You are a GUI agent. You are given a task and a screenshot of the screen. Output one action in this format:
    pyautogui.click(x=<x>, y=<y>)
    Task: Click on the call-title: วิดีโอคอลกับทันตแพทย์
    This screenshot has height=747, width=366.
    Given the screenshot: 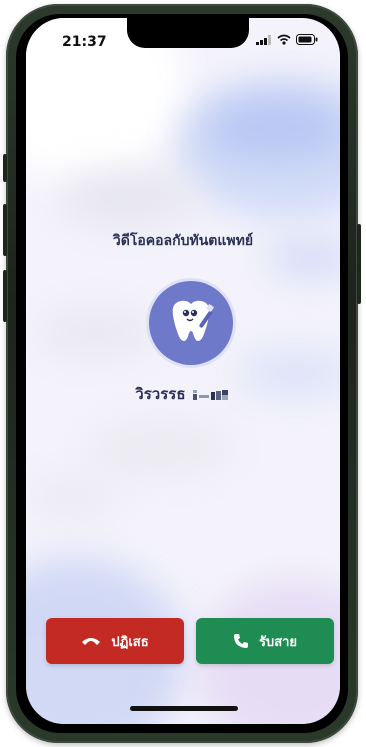 What is the action you would take?
    pyautogui.click(x=183, y=241)
    